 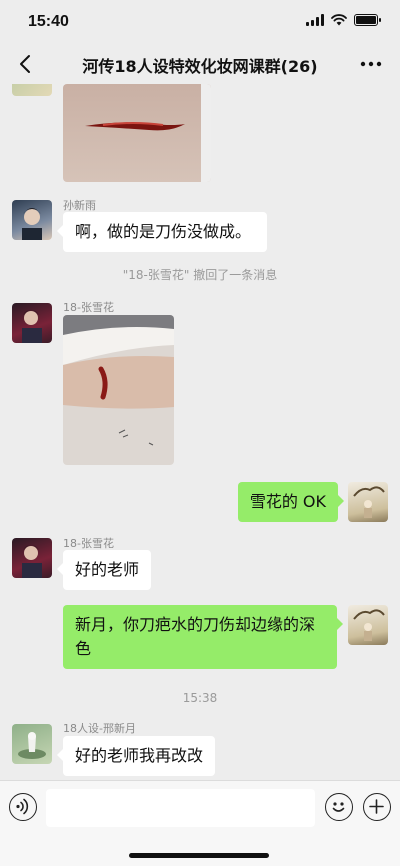 I want to click on recall-notice: "18-张雪花" 撤回了一条消息, so click(x=200, y=275).